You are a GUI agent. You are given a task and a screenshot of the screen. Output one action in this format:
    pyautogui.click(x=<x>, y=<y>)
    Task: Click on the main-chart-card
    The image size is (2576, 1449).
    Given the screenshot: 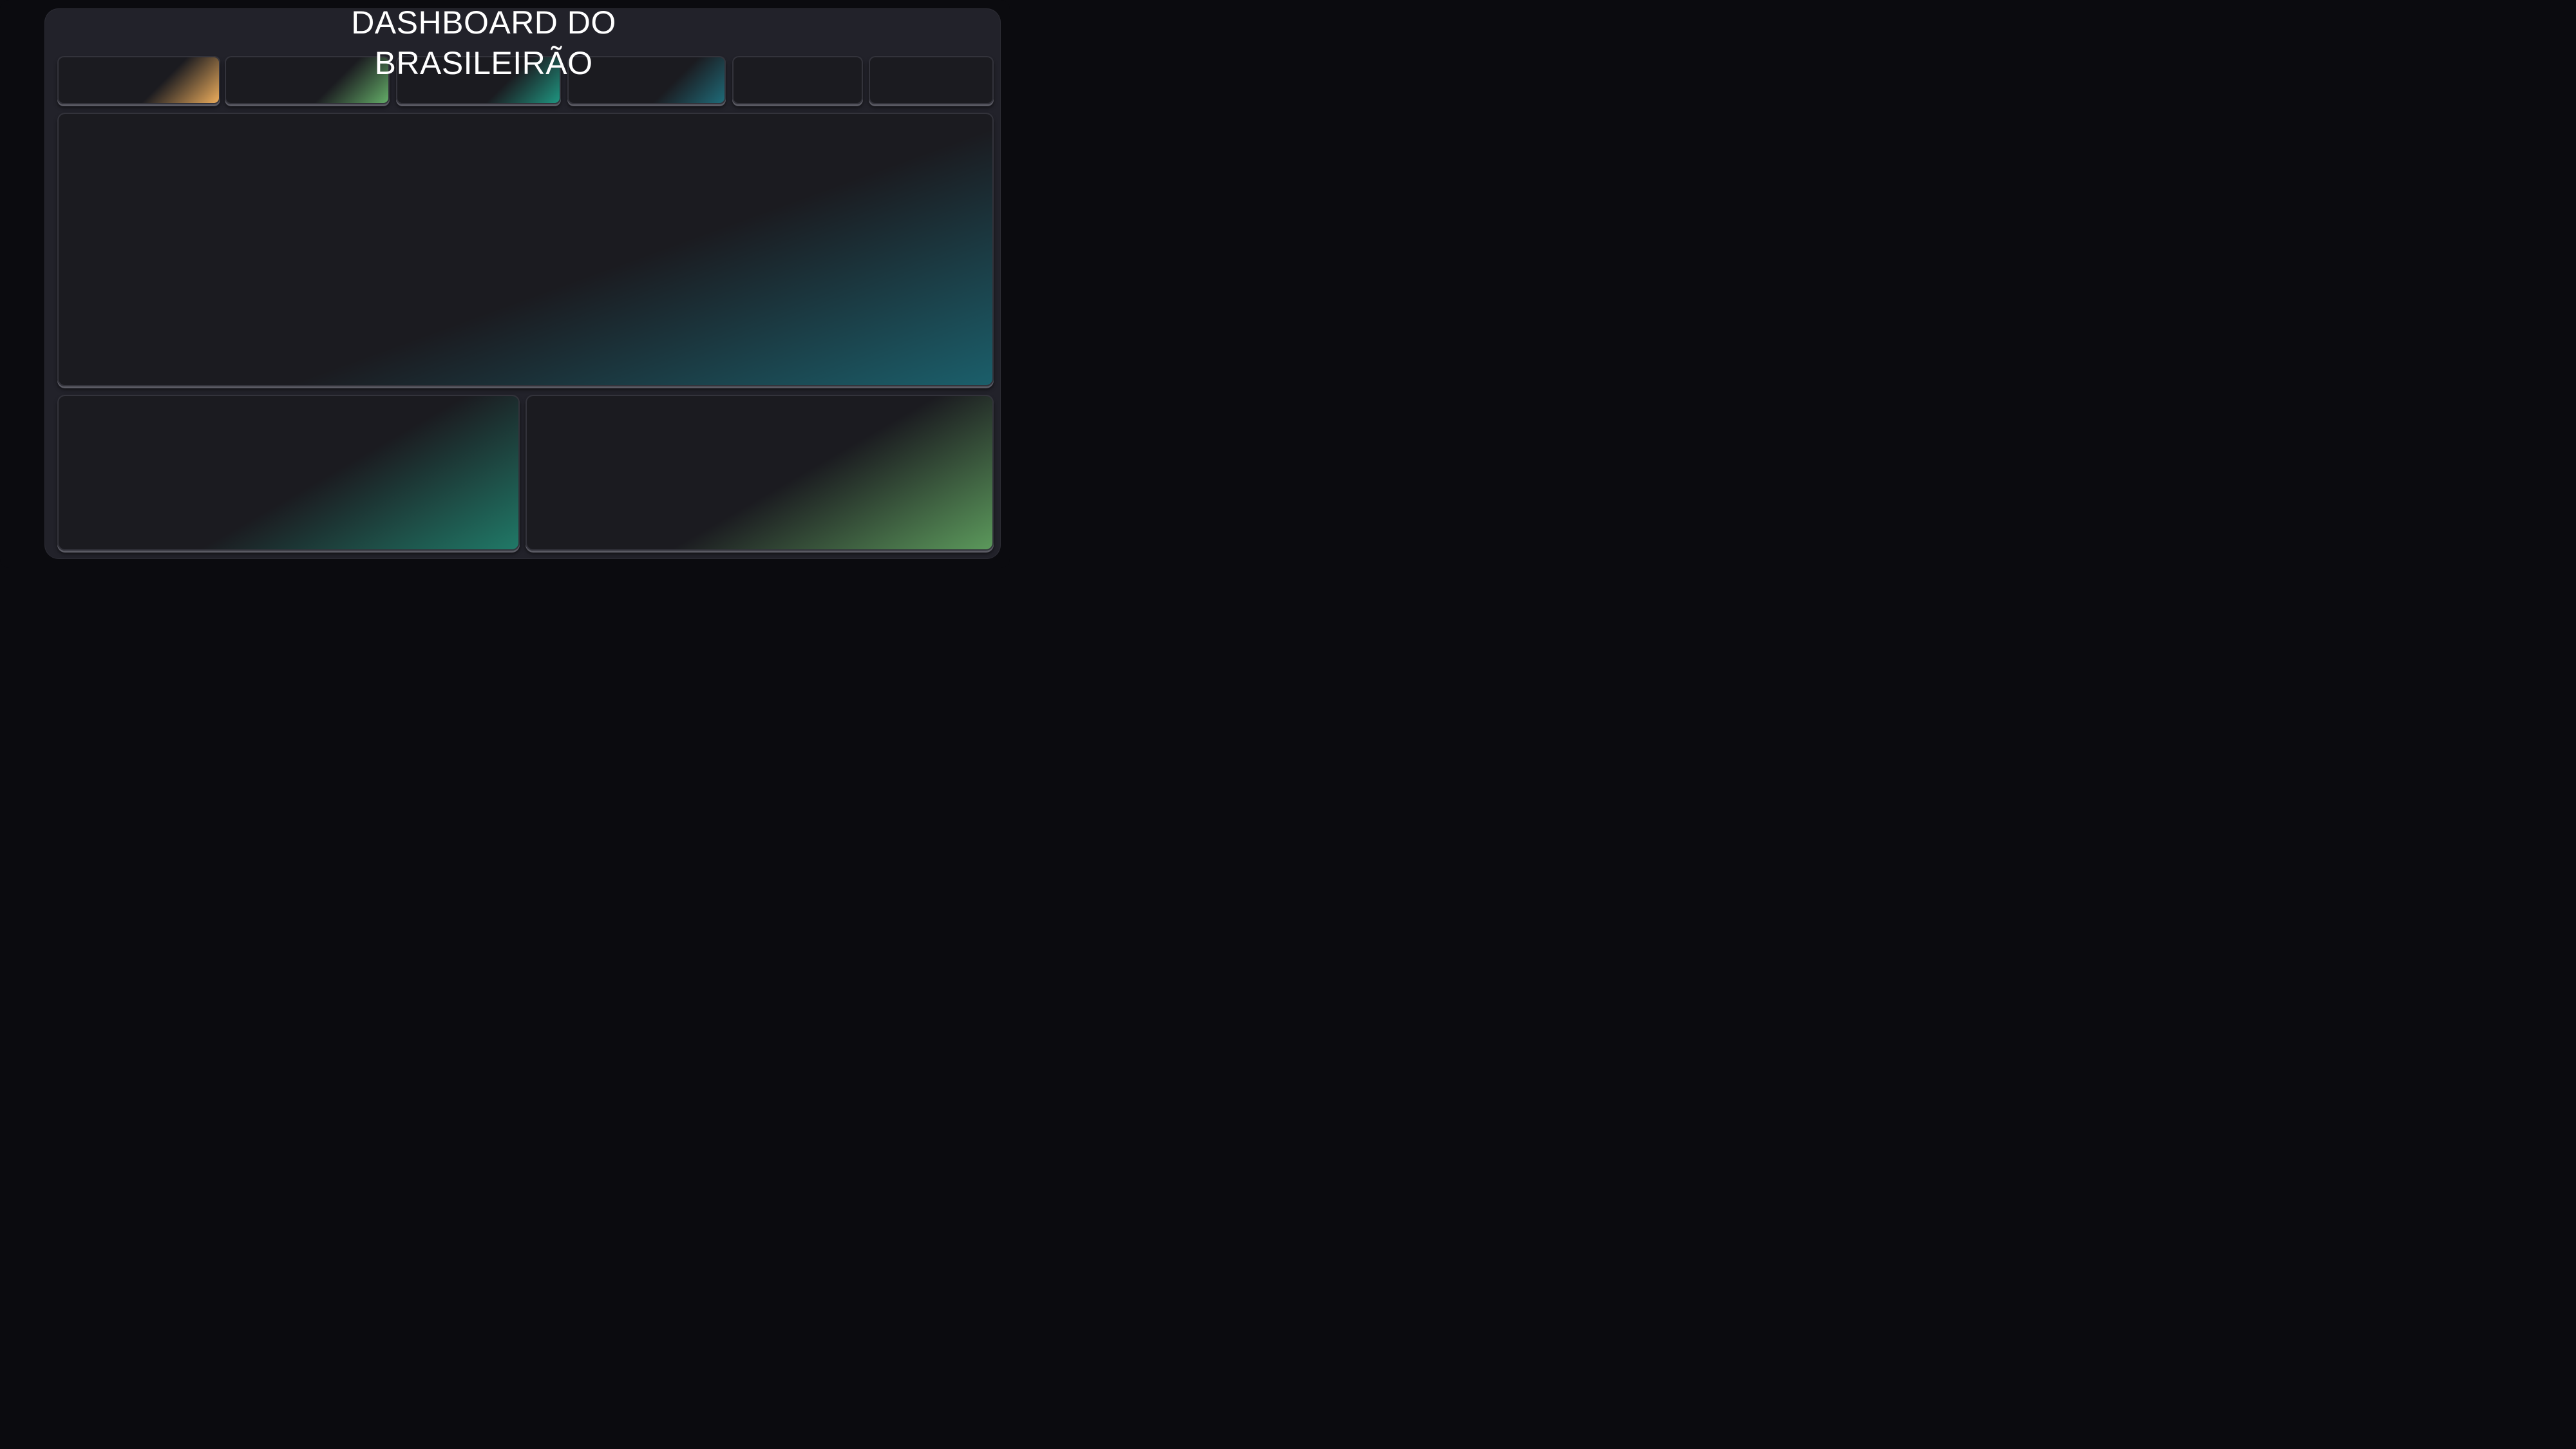 What is the action you would take?
    pyautogui.click(x=525, y=249)
    